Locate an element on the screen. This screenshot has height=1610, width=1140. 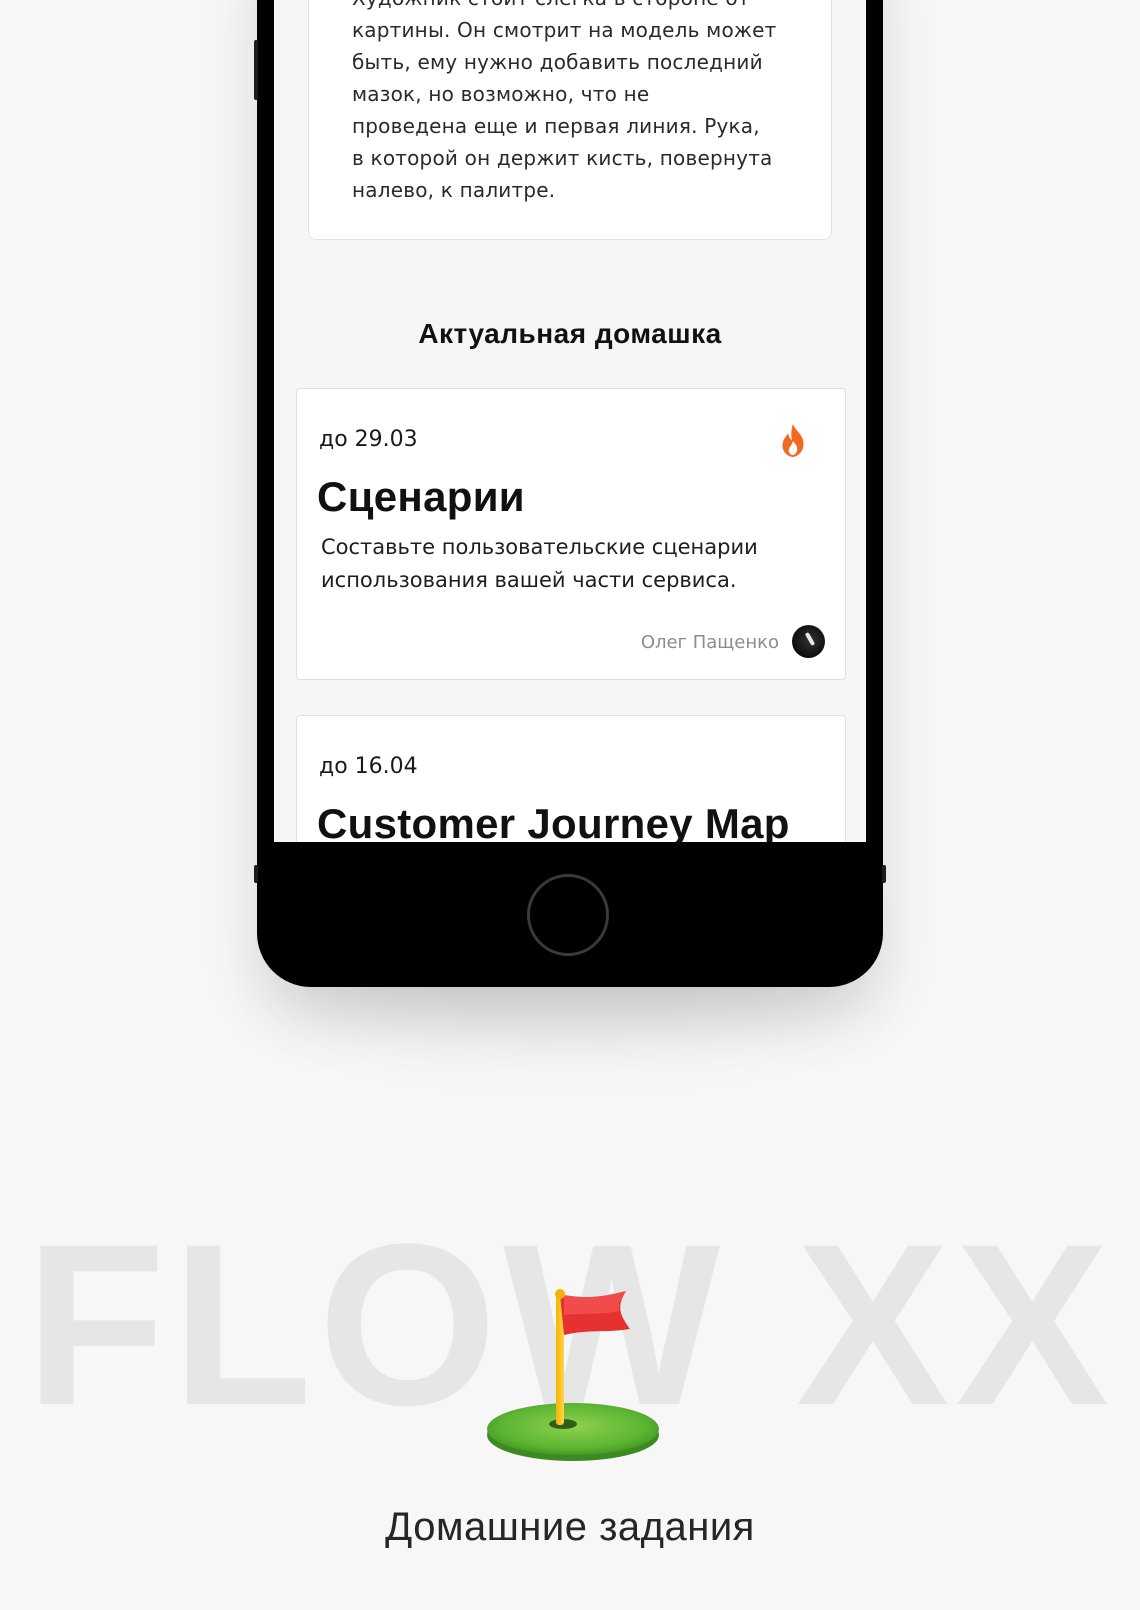
homework-author: Олег Пащенко is located at coordinates (709, 642).